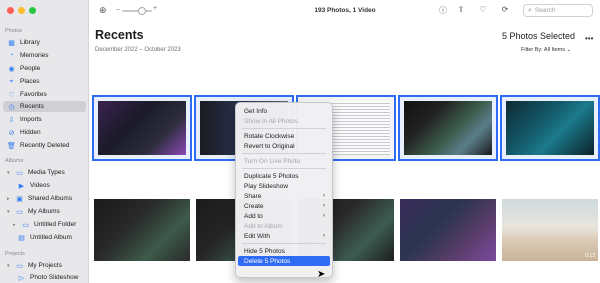 The height and width of the screenshot is (283, 600). Describe the element at coordinates (30, 68) in the screenshot. I see `sidebar-item-label: People` at that location.